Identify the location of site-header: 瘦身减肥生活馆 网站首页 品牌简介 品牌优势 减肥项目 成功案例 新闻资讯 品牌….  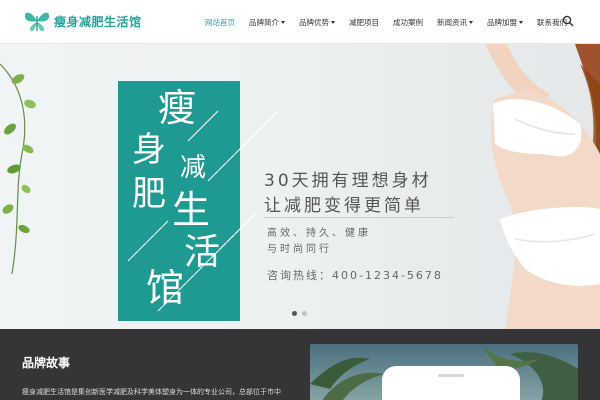
(300, 22).